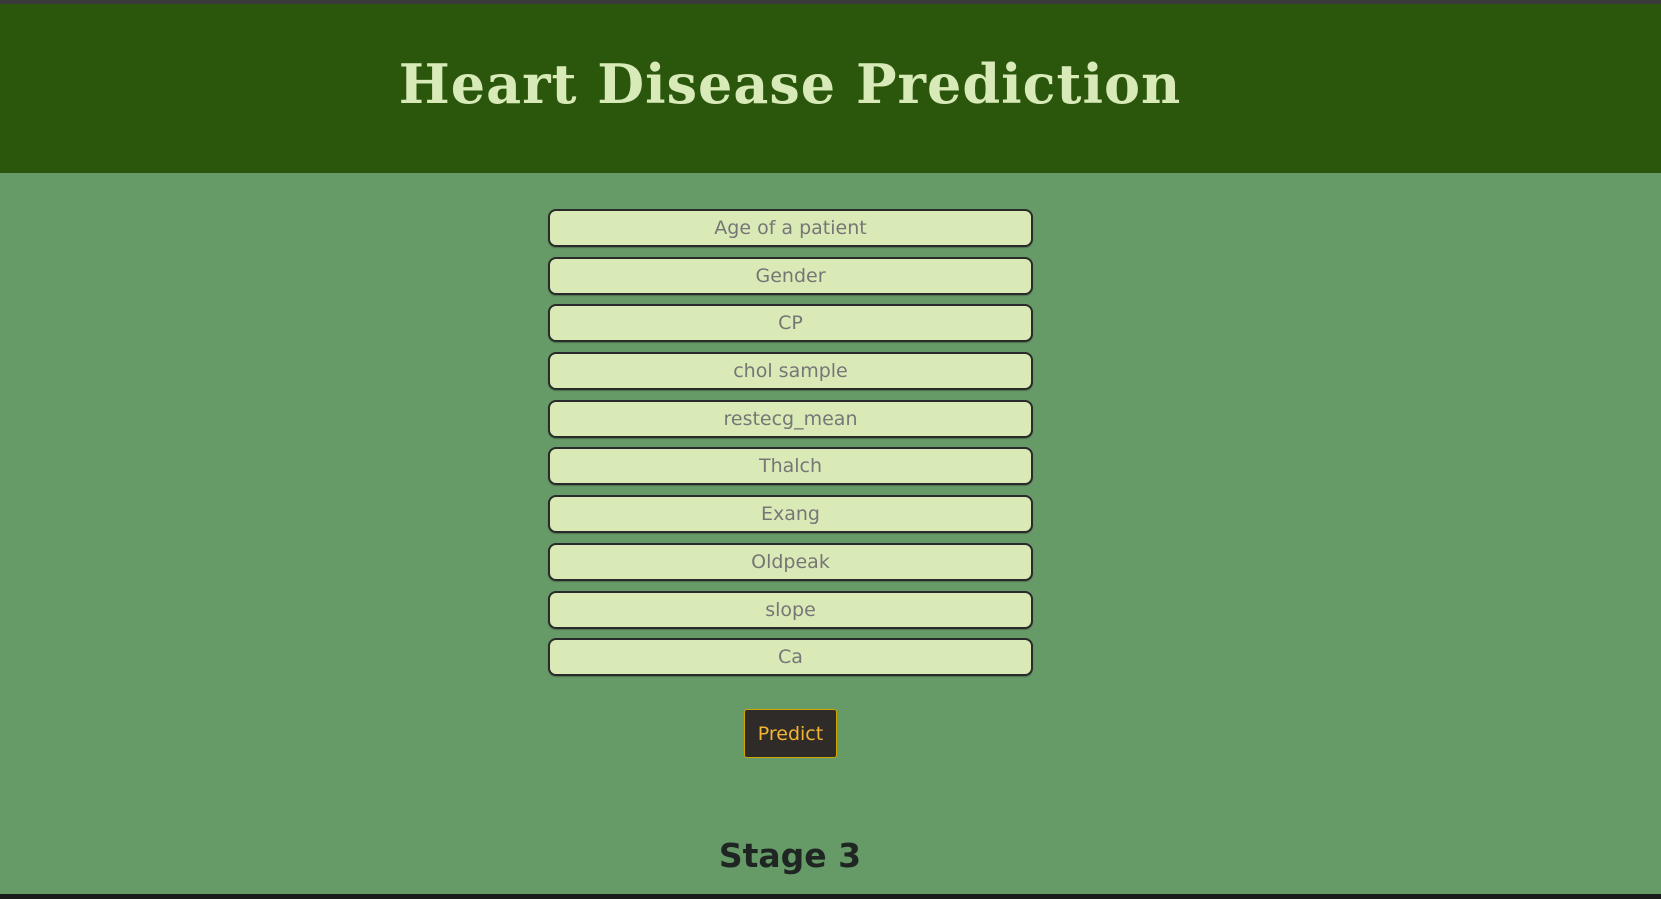  What do you see at coordinates (790, 733) in the screenshot?
I see `predict-button: Predict` at bounding box center [790, 733].